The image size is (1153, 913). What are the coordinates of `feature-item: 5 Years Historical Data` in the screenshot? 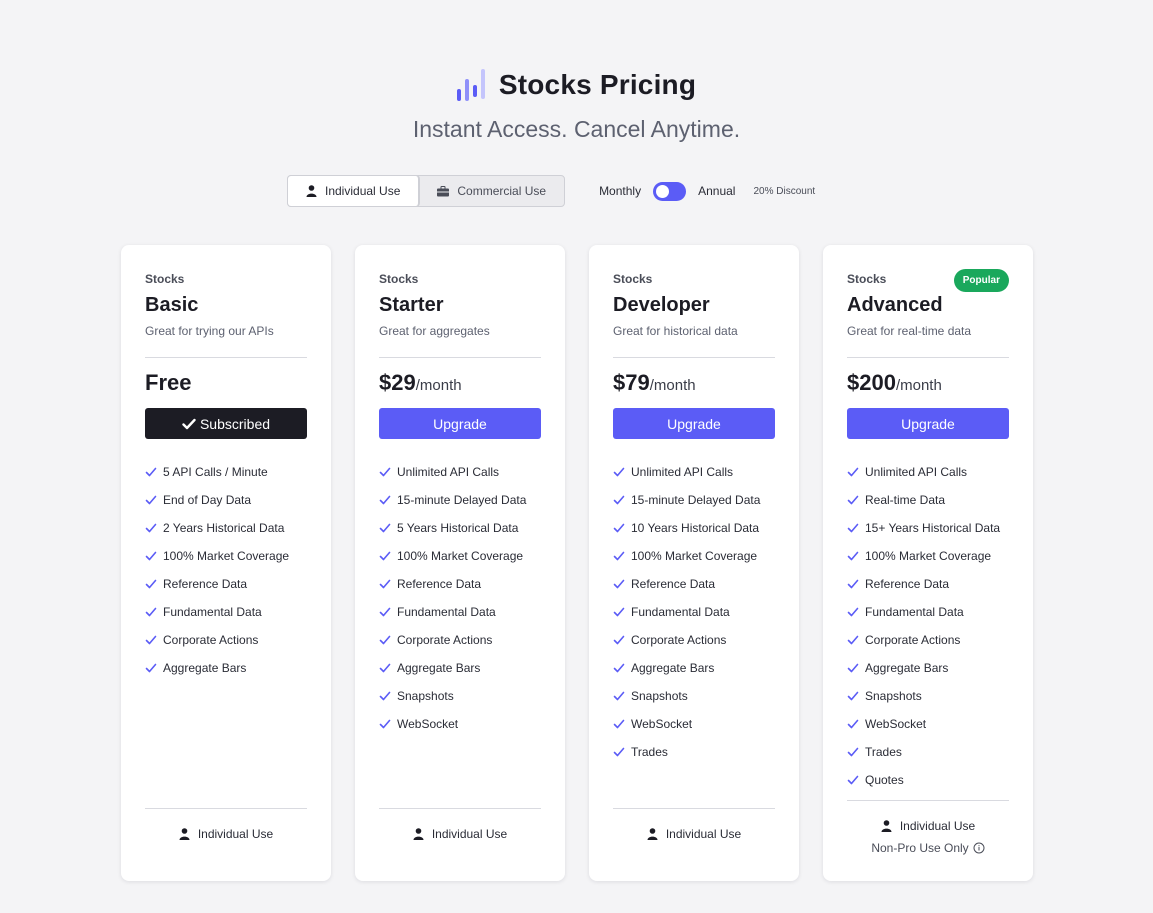 It's located at (452, 528).